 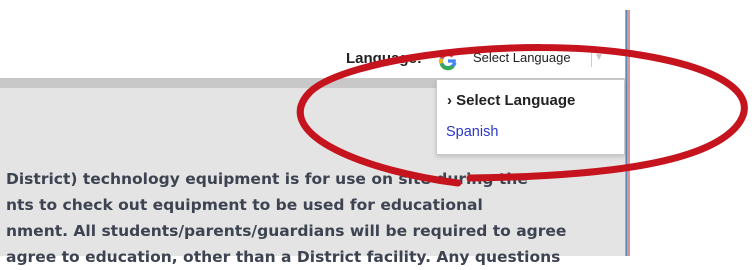 I want to click on google-g-icon, so click(x=448, y=61).